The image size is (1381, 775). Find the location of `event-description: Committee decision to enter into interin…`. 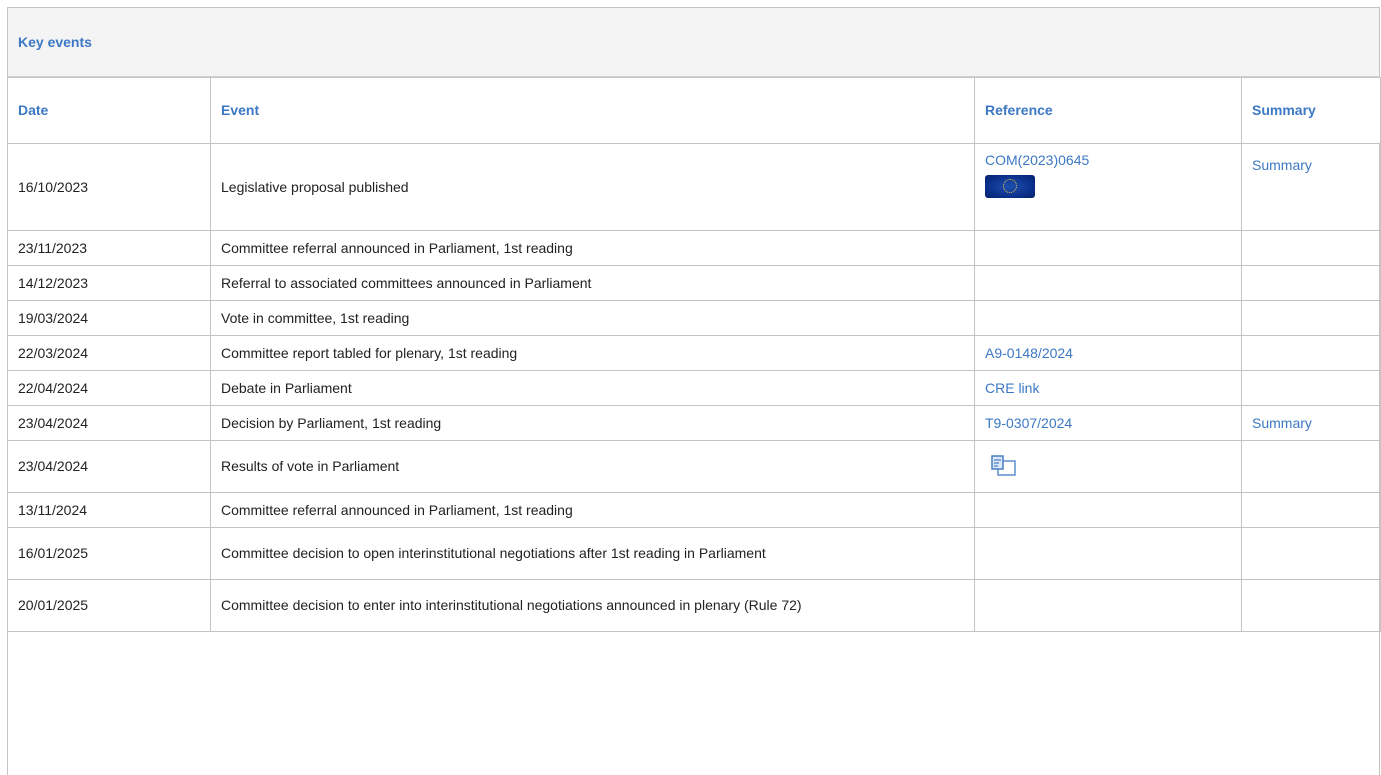

event-description: Committee decision to enter into interin… is located at coordinates (592, 605).